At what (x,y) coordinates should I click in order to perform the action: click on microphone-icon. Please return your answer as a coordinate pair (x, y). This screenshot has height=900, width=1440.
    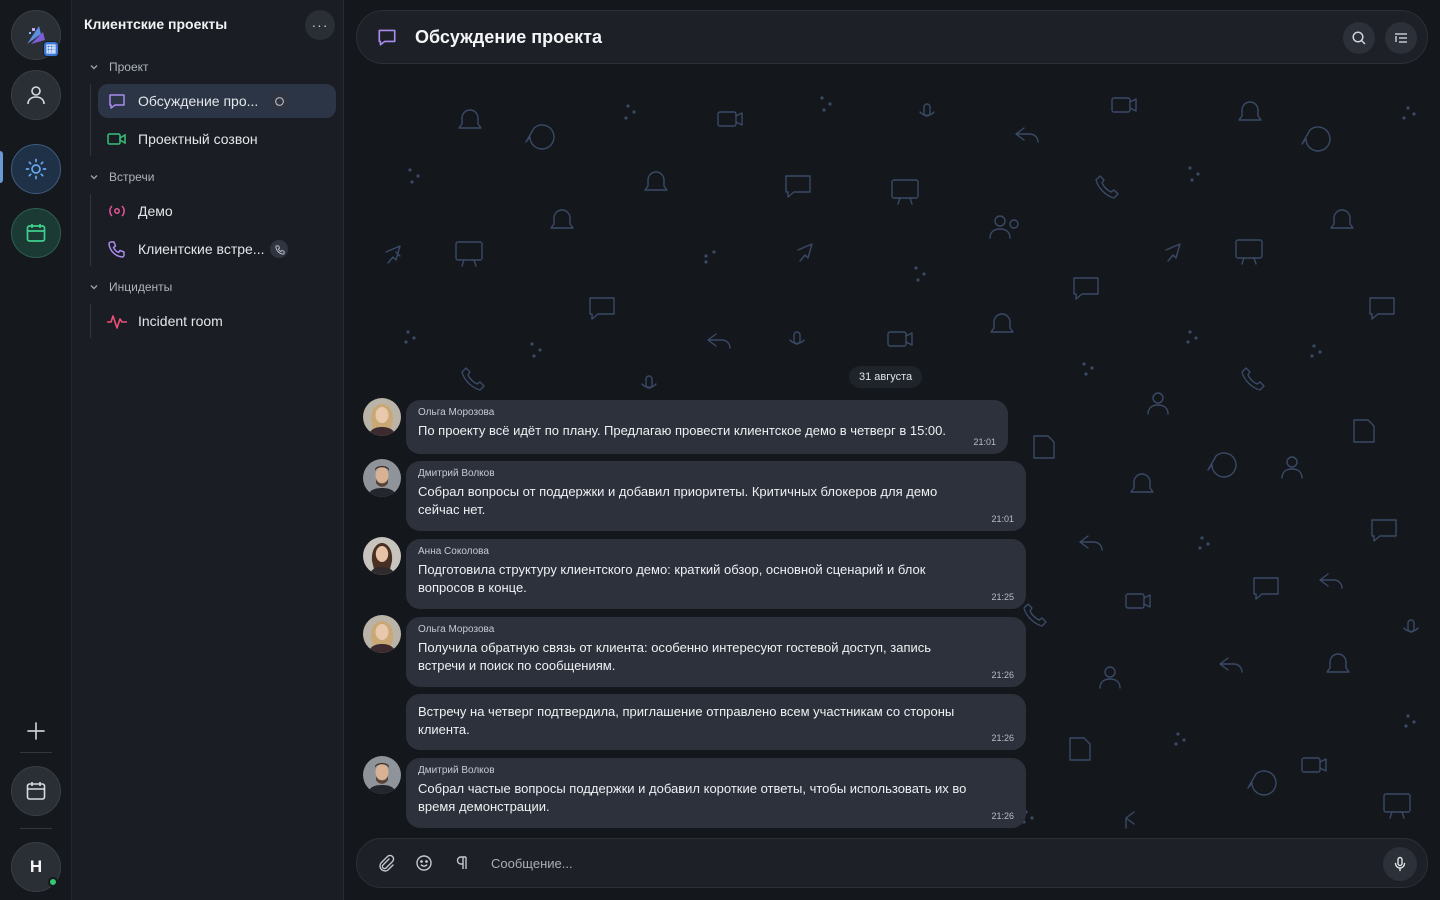
    Looking at the image, I should click on (1400, 864).